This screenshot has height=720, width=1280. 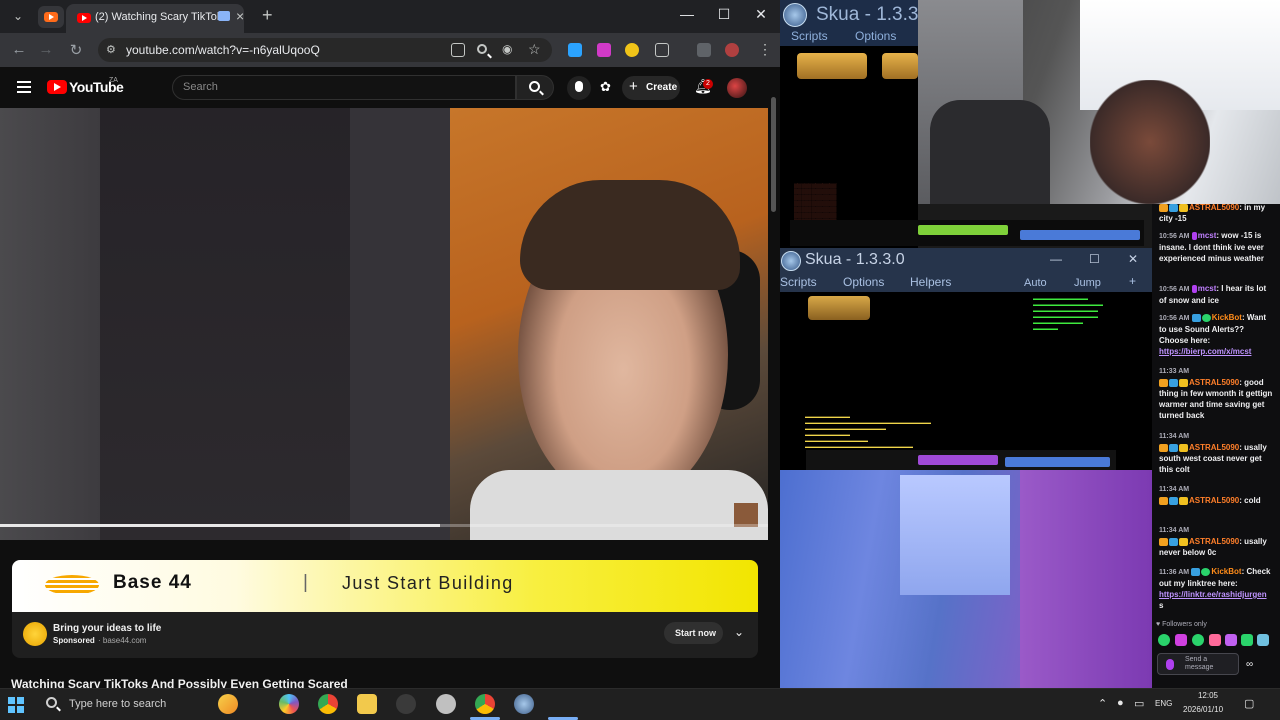 What do you see at coordinates (1087, 283) in the screenshot?
I see `skua-menu-jump: Jump` at bounding box center [1087, 283].